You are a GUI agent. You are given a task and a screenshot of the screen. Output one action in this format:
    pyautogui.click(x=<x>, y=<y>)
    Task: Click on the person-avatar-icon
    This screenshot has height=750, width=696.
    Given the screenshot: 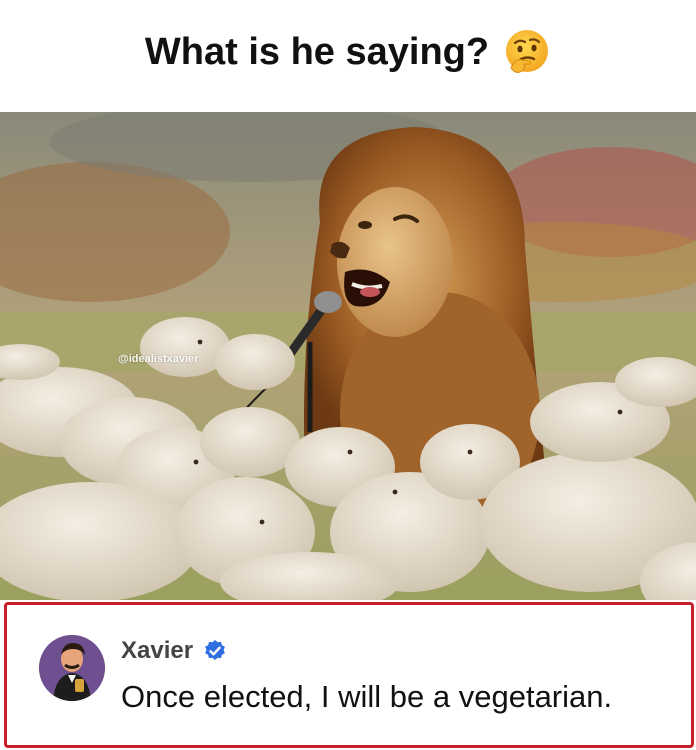 What is the action you would take?
    pyautogui.click(x=72, y=668)
    